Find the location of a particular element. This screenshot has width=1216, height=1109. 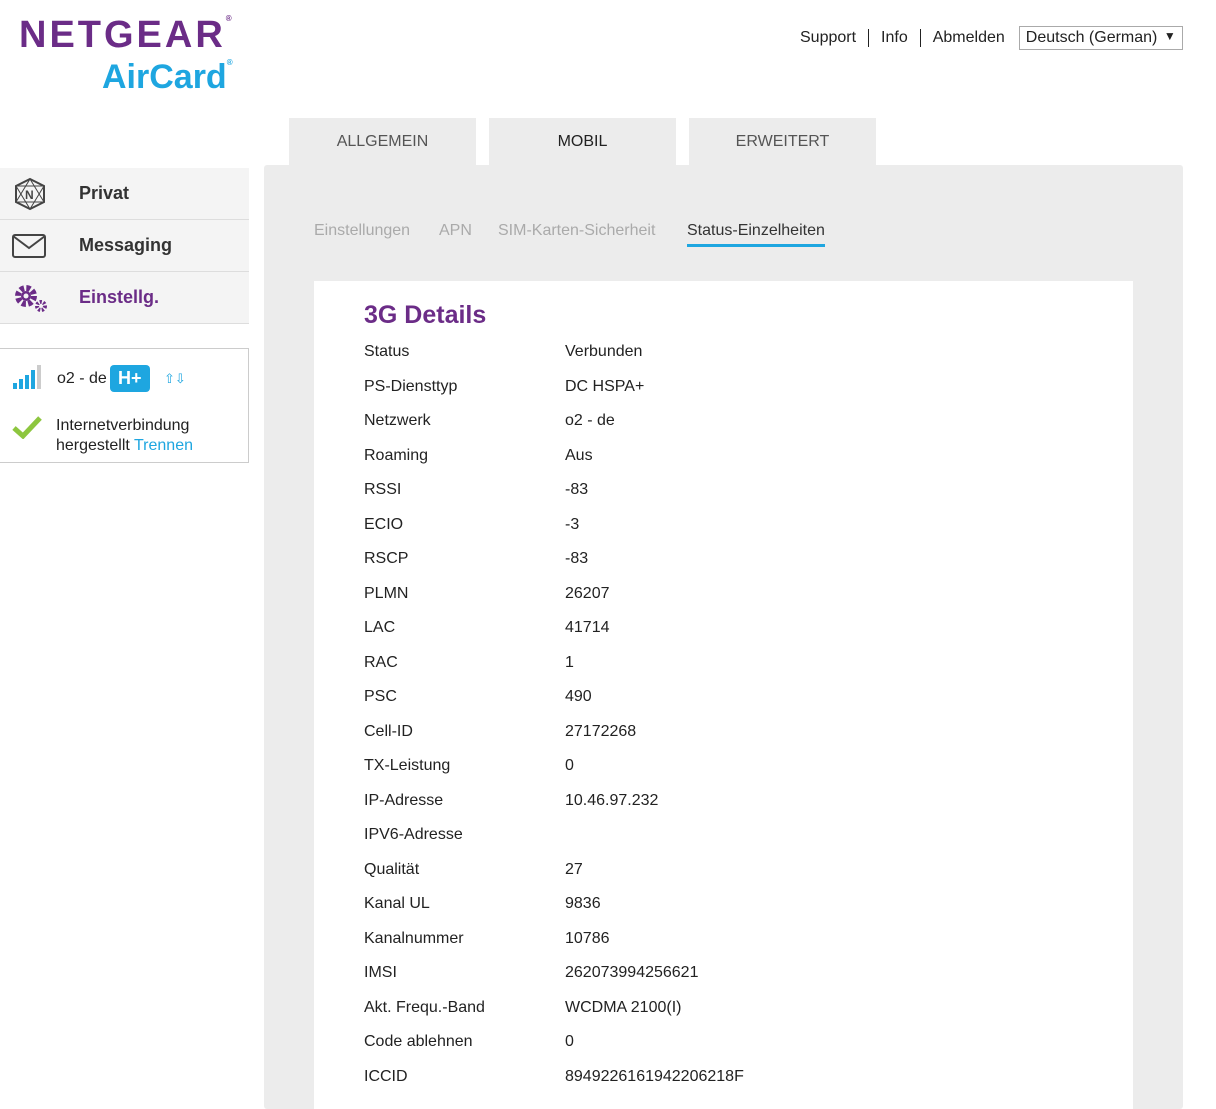

subtab-apn: APN is located at coordinates (455, 231).